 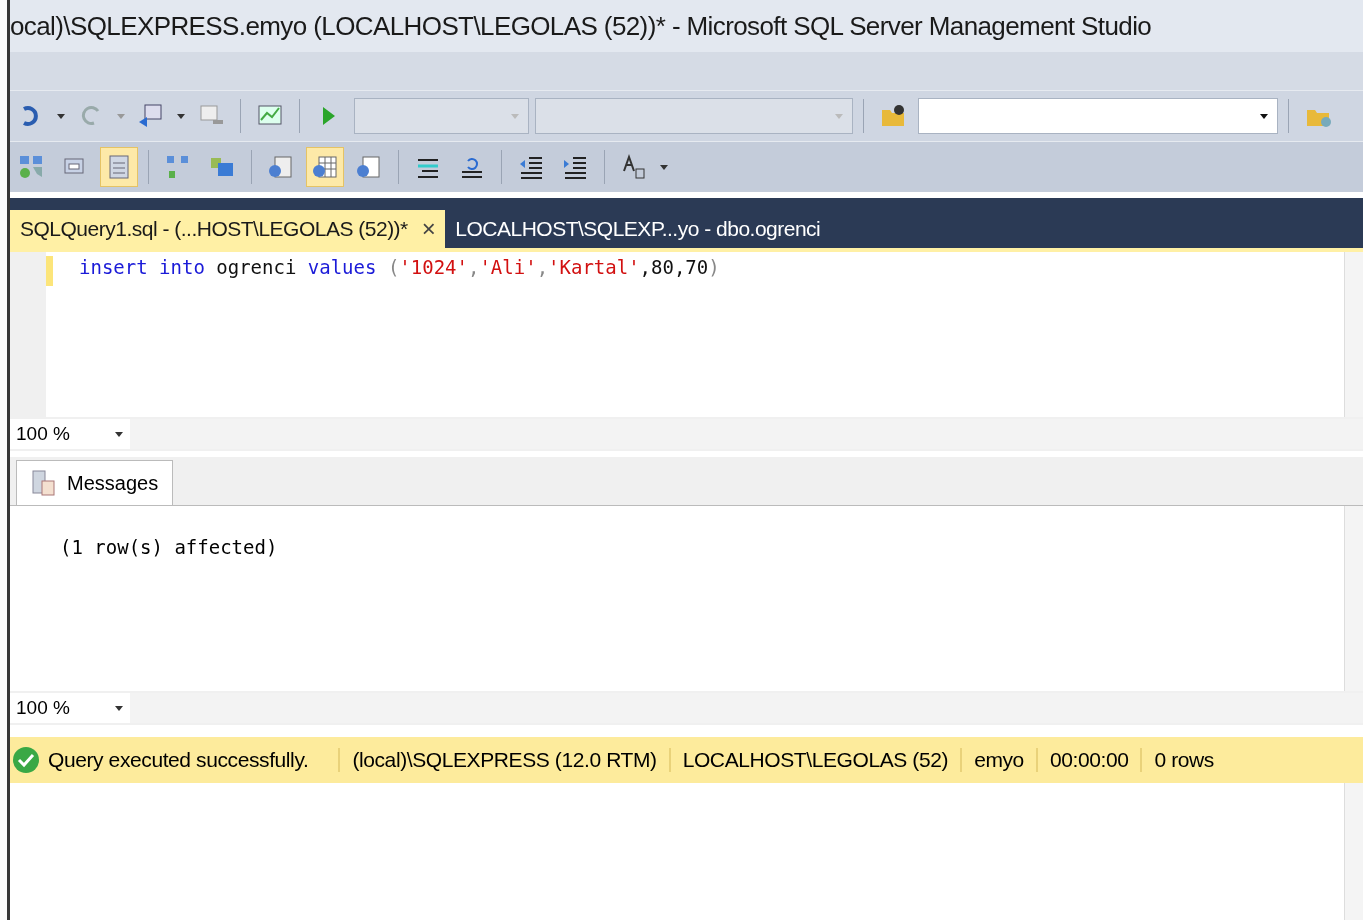 I want to click on dropdown-field, so click(x=1098, y=116).